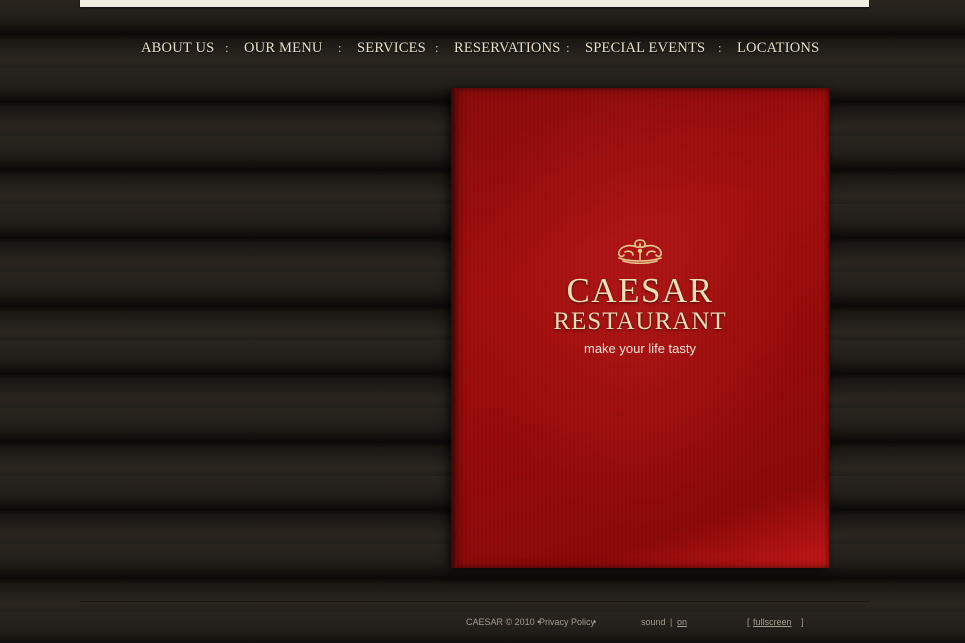 Image resolution: width=965 pixels, height=643 pixels. Describe the element at coordinates (653, 622) in the screenshot. I see `sound-label: sound` at that location.